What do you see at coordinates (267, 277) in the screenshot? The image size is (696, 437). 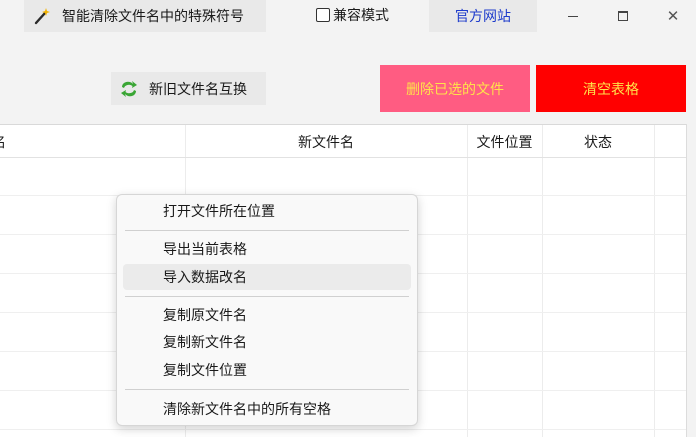 I see `menu-item-import-rename: 导入数据改名` at bounding box center [267, 277].